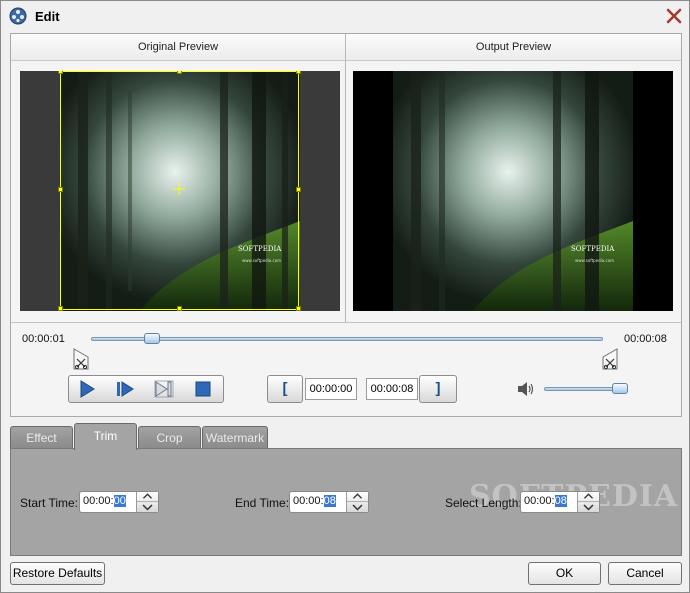 The width and height of the screenshot is (690, 593). Describe the element at coordinates (43, 339) in the screenshot. I see `timeline-start-time: 00:00:01` at that location.